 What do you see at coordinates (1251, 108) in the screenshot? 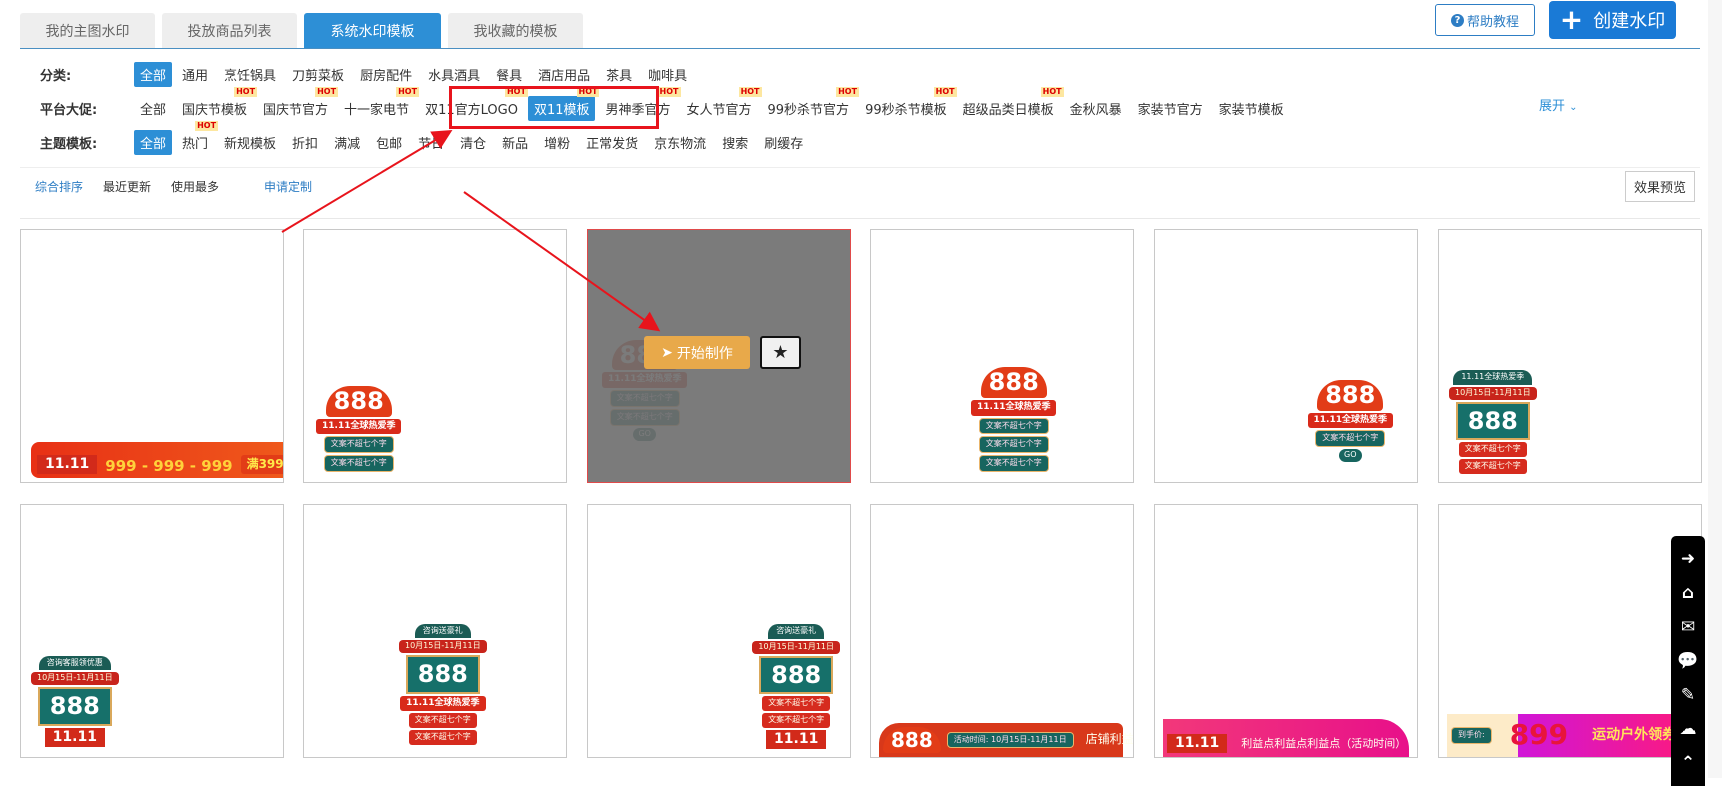
I see `filter-item-platform: 家装节模板` at bounding box center [1251, 108].